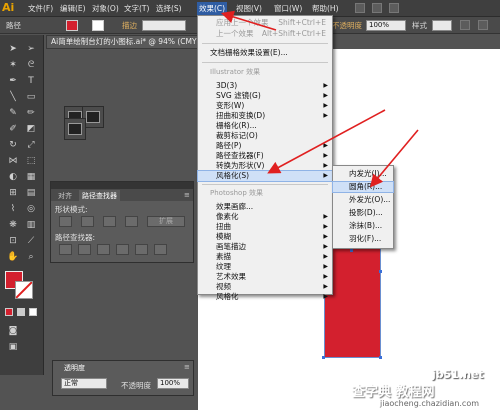 This screenshot has width=500, height=410. Describe the element at coordinates (393, 392) in the screenshot. I see `watermark-cn: 查字典 教程网` at that location.